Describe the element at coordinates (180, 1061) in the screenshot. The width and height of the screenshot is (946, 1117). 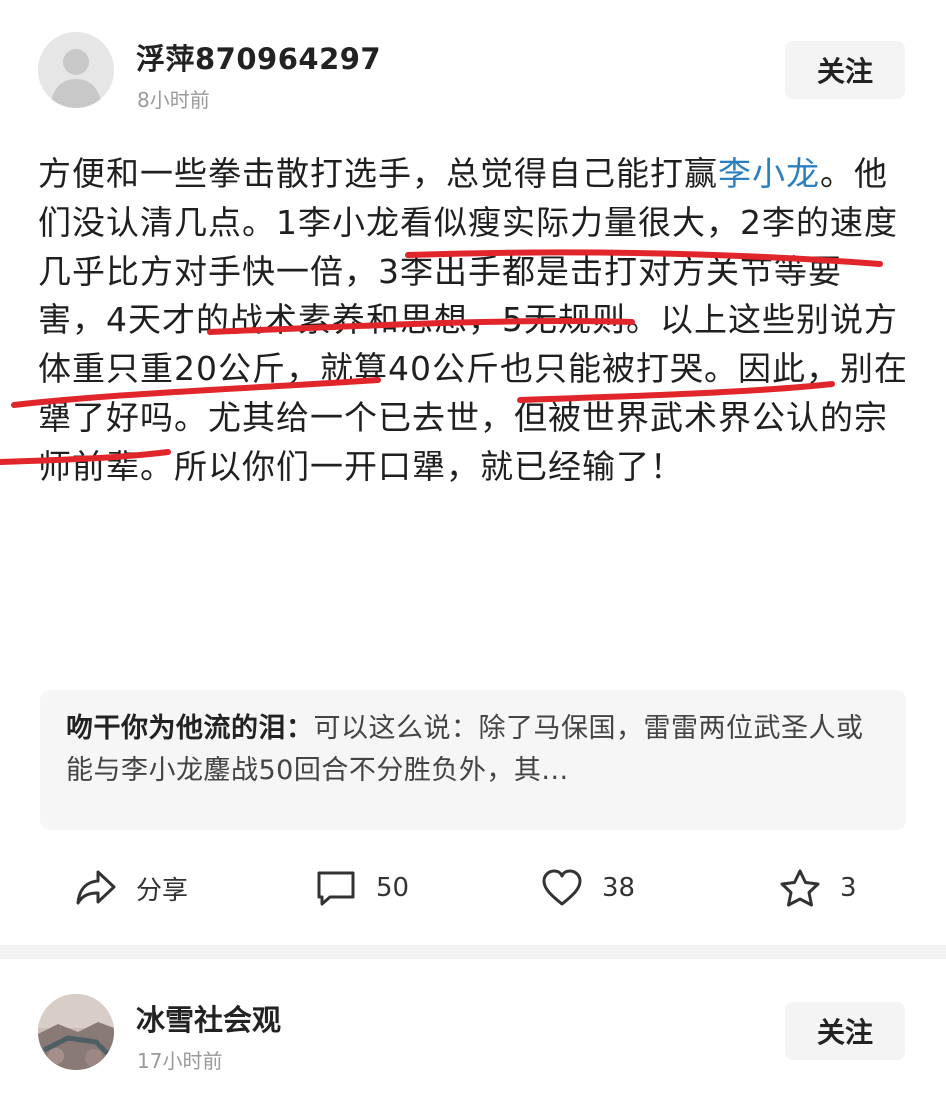
I see `post-time: 17小时前` at that location.